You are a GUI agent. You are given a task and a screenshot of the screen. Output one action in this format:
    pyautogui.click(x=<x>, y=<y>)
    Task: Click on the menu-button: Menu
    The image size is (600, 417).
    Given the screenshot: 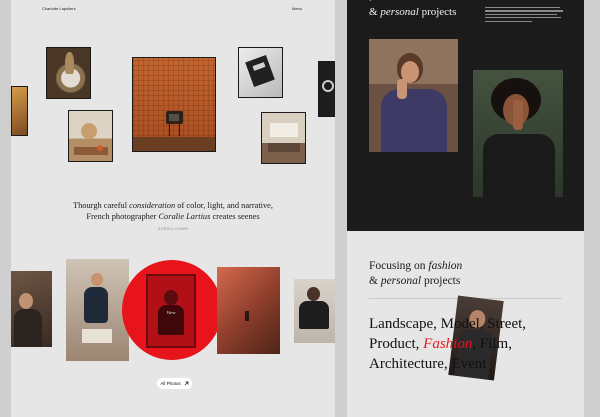 What is the action you would take?
    pyautogui.click(x=297, y=8)
    